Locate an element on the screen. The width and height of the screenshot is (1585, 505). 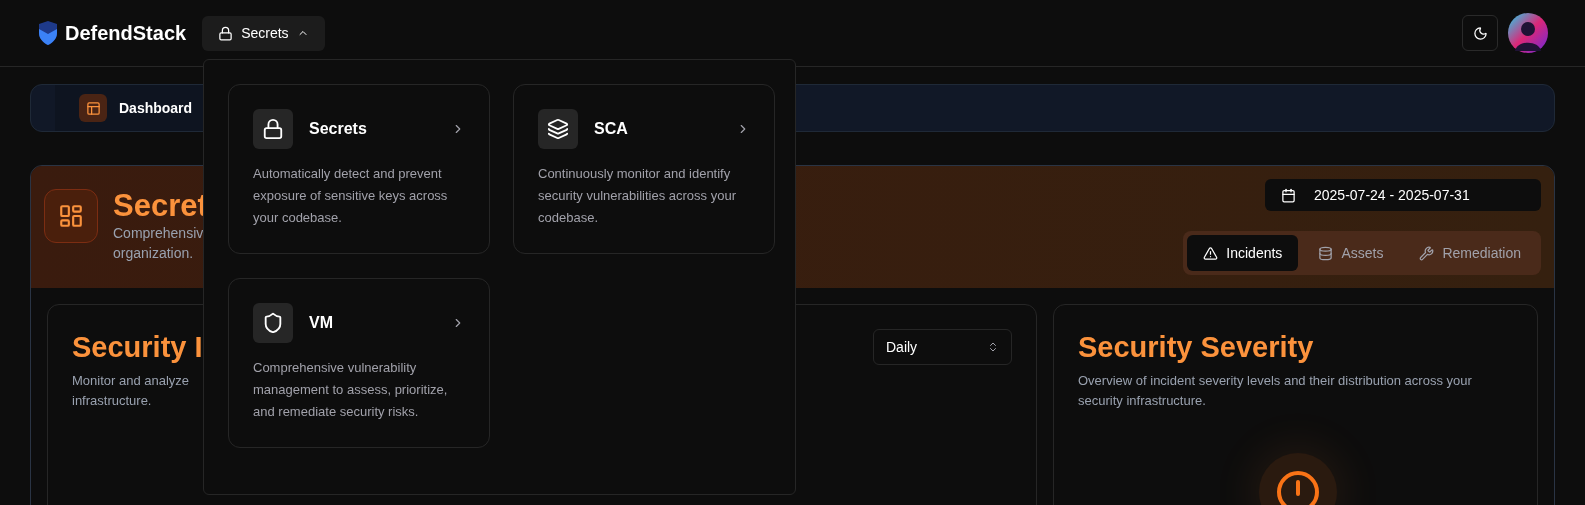
database-icon is located at coordinates (1326, 253).